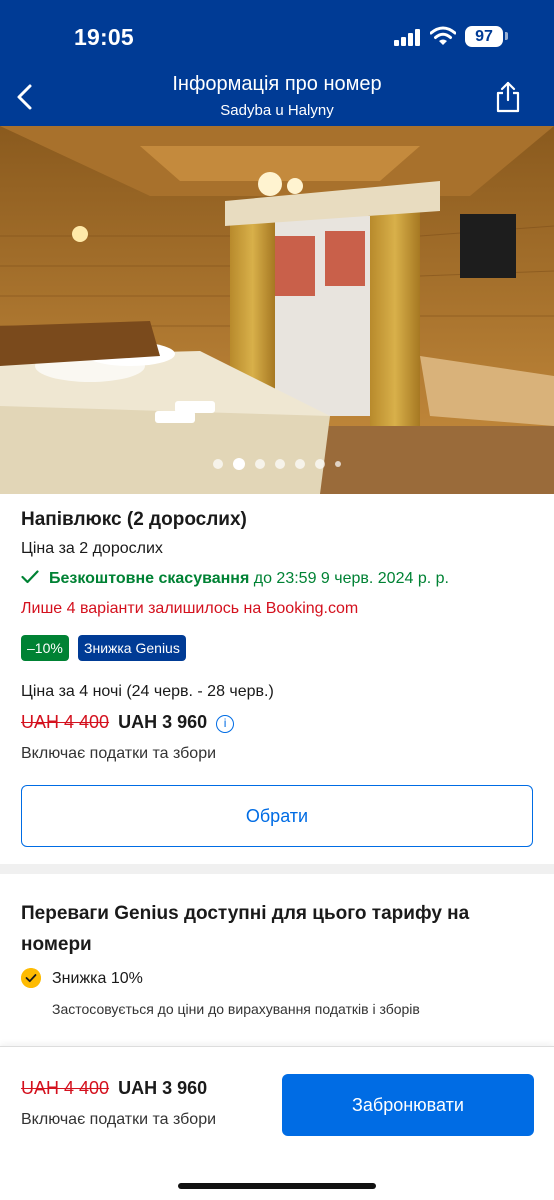  What do you see at coordinates (277, 35) in the screenshot?
I see `status-bar: 19:05 97` at bounding box center [277, 35].